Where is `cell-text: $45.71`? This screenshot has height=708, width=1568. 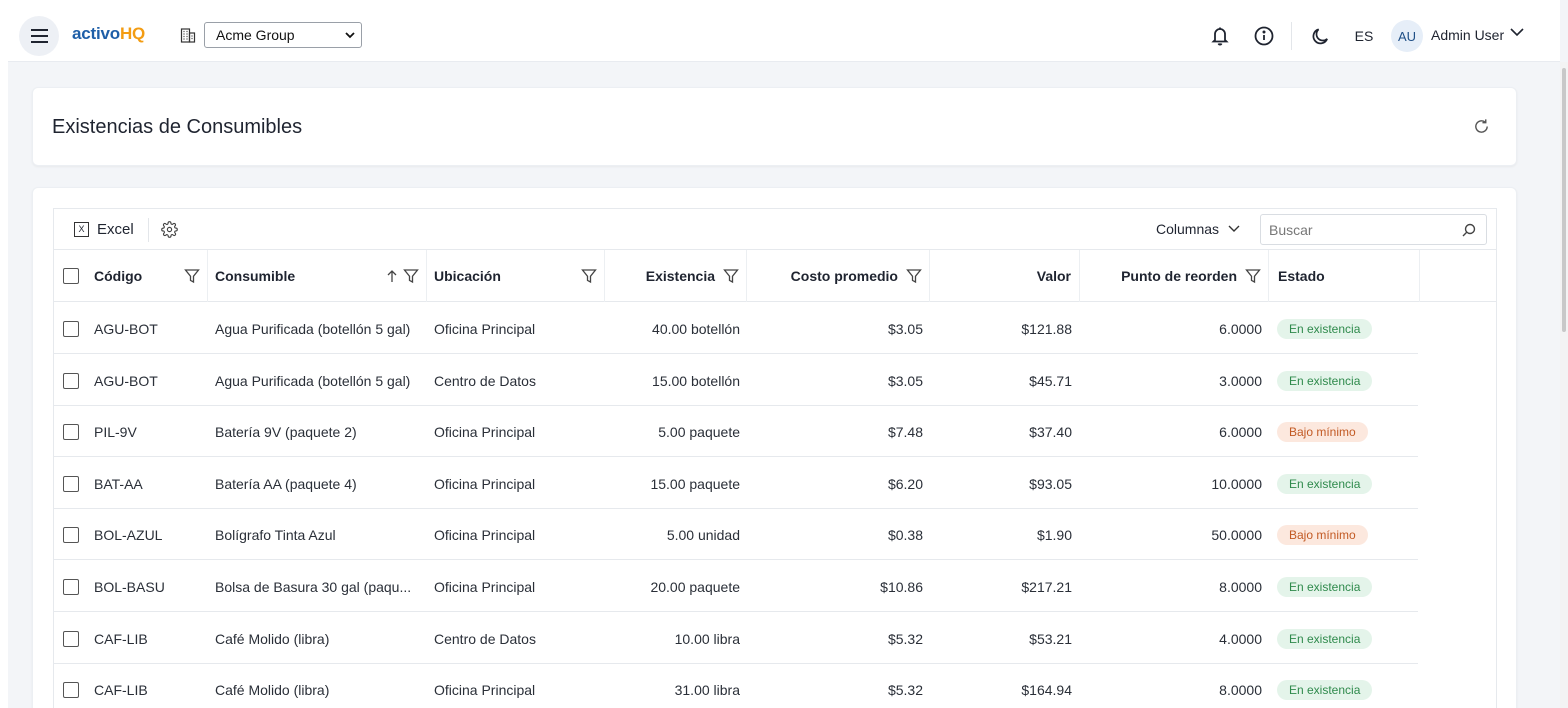 cell-text: $45.71 is located at coordinates (1050, 380).